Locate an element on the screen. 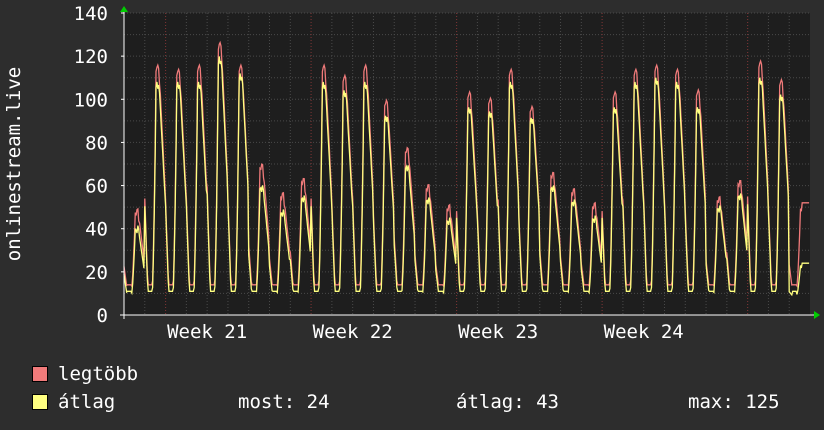 The width and height of the screenshot is (824, 430). y-tick-label: 60 is located at coordinates (96, 187).